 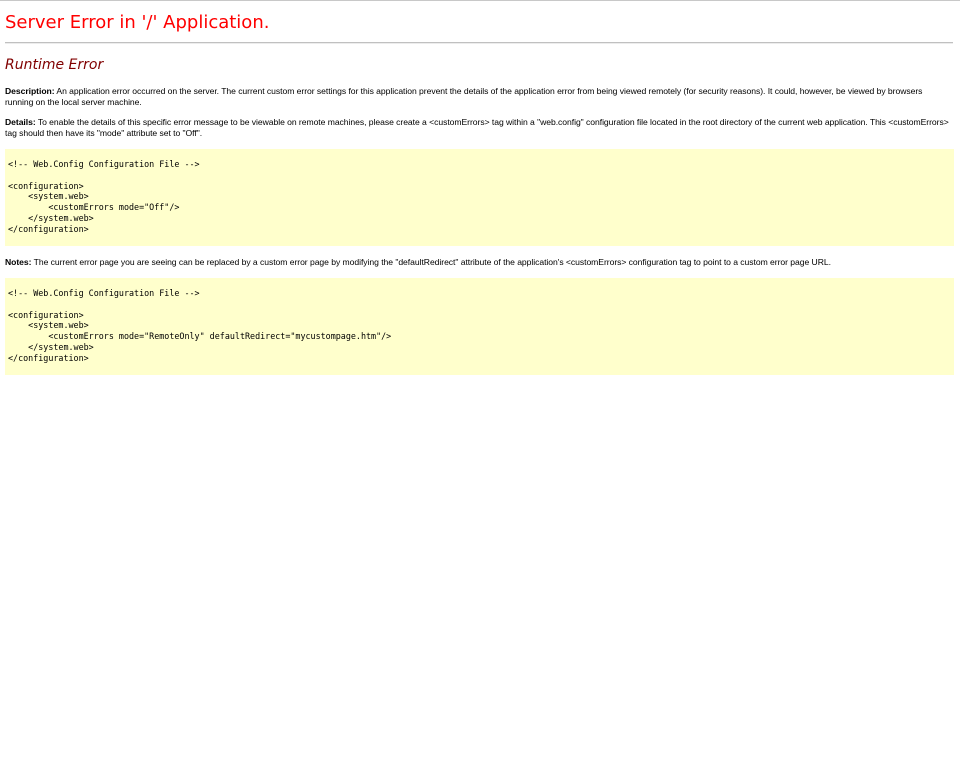 I want to click on title-divider, so click(x=479, y=43).